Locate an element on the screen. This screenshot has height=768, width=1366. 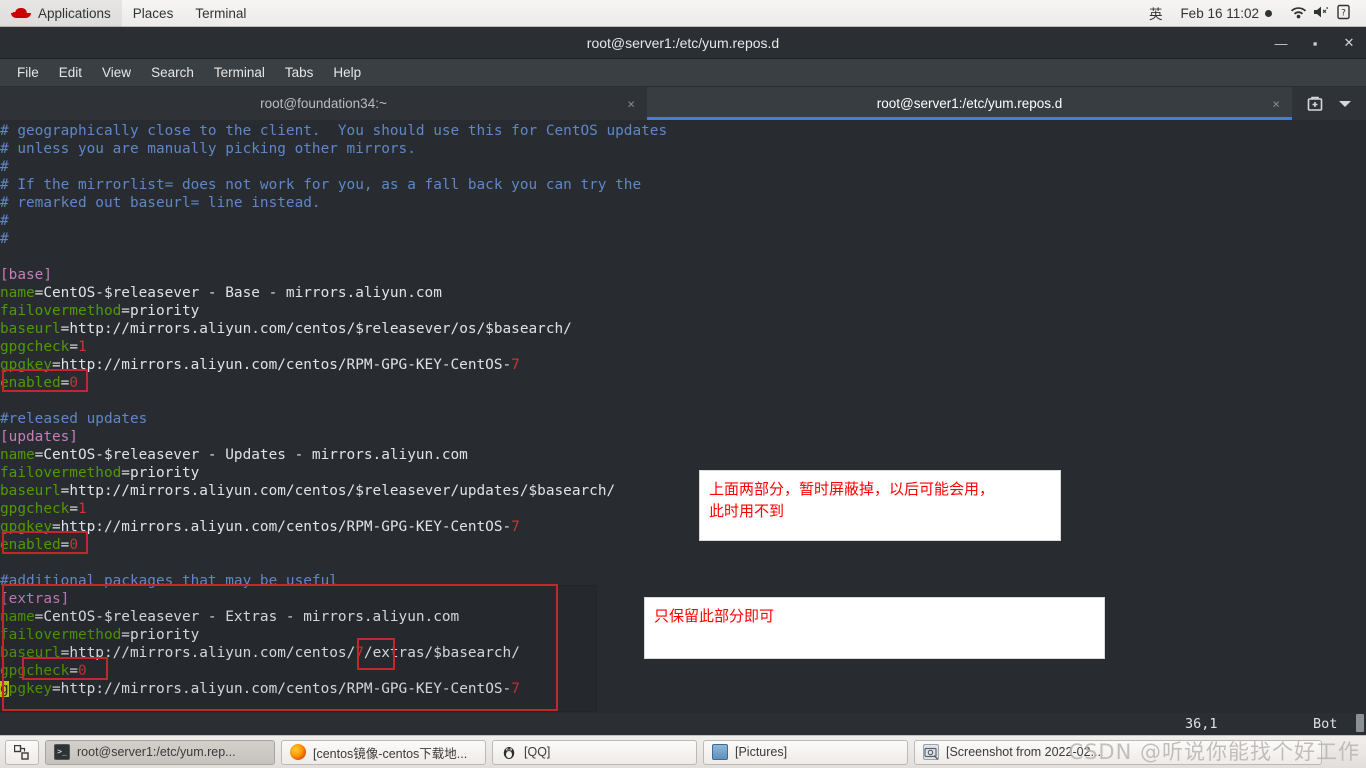
note-text: 上面两部分，暂时屏蔽掉，以后可能会用， 此时用不到 is located at coordinates (852, 500).